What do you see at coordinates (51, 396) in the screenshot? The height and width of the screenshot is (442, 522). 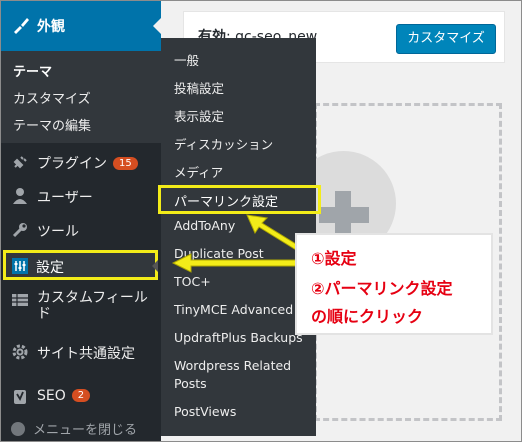 I see `sidebar-item-label: SEO` at bounding box center [51, 396].